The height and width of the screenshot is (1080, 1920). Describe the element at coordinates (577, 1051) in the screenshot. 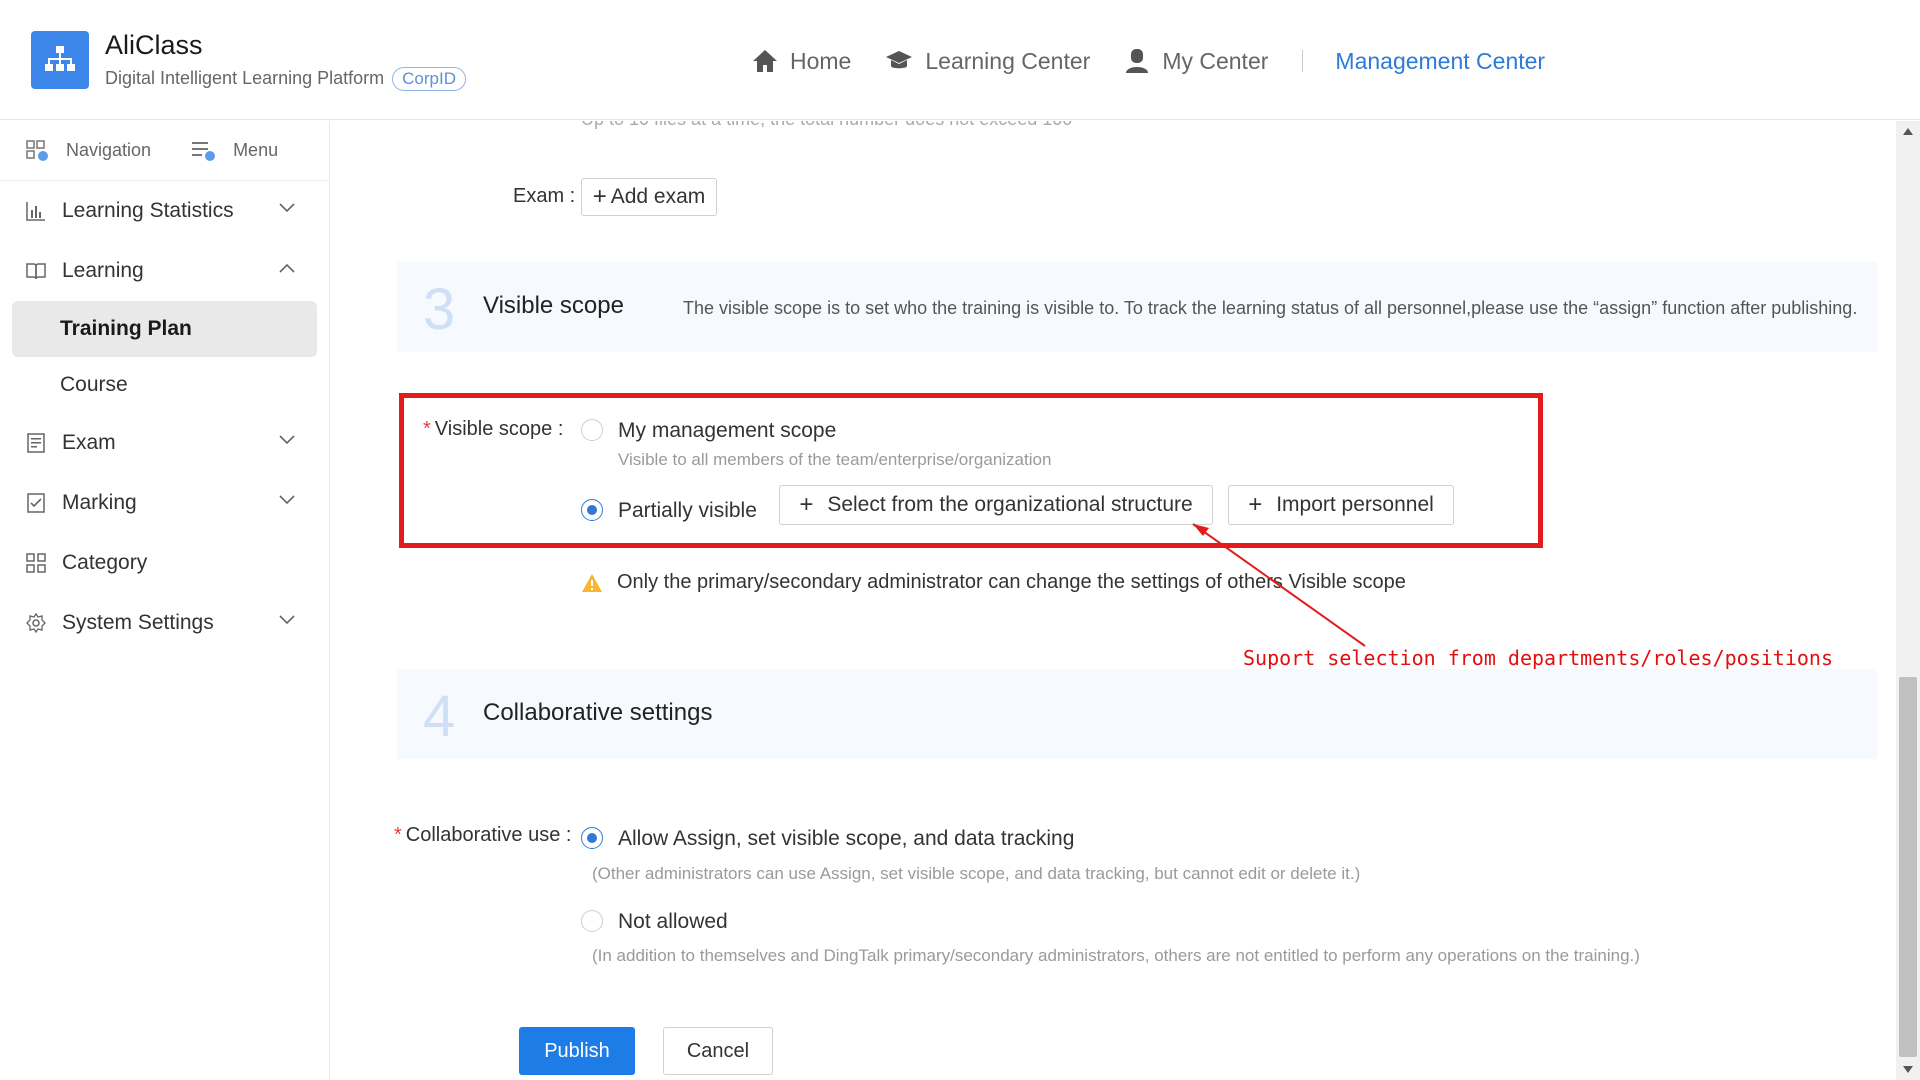

I see `publish-button: Publish` at that location.